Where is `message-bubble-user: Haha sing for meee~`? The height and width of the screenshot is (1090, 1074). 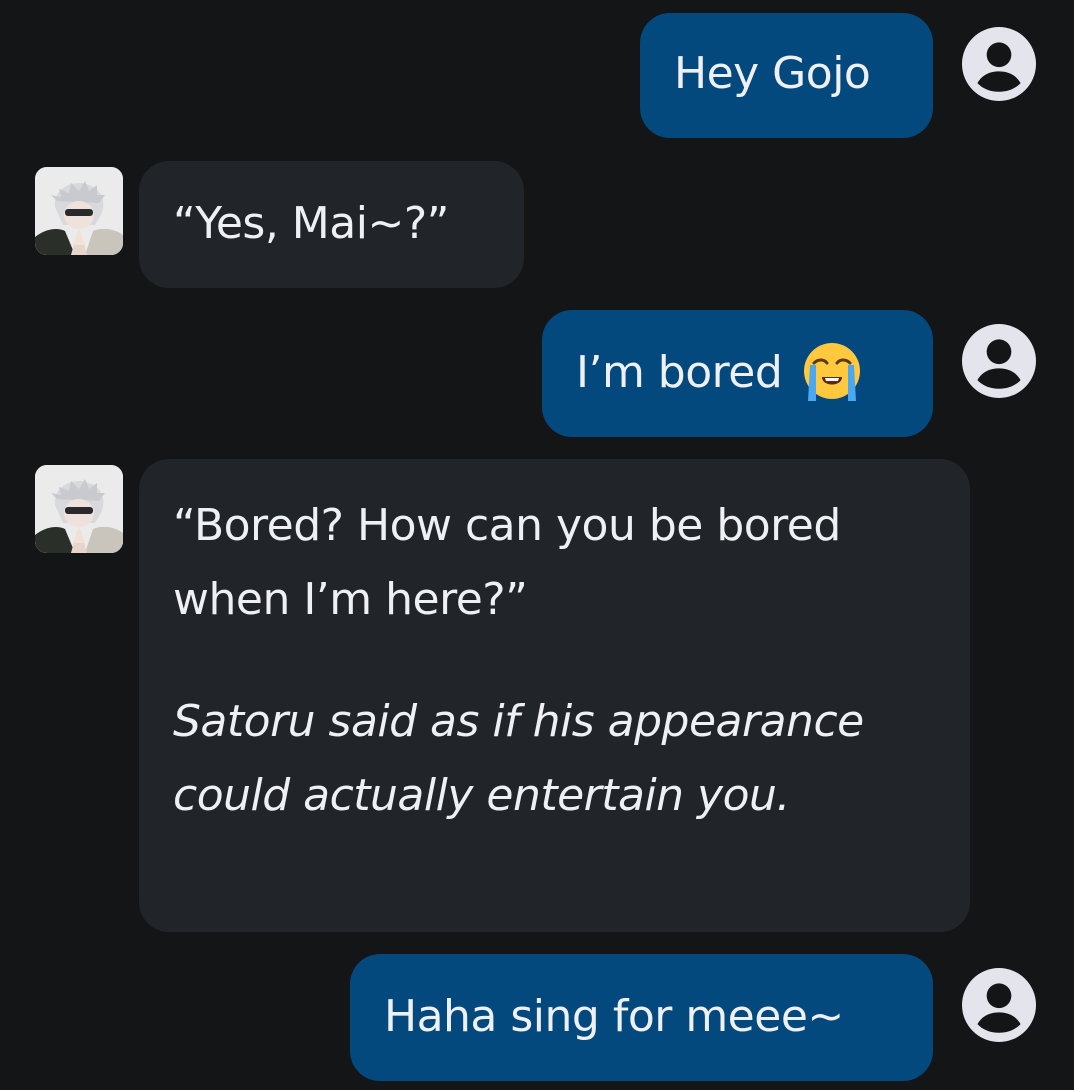 message-bubble-user: Haha sing for meee~ is located at coordinates (641, 1017).